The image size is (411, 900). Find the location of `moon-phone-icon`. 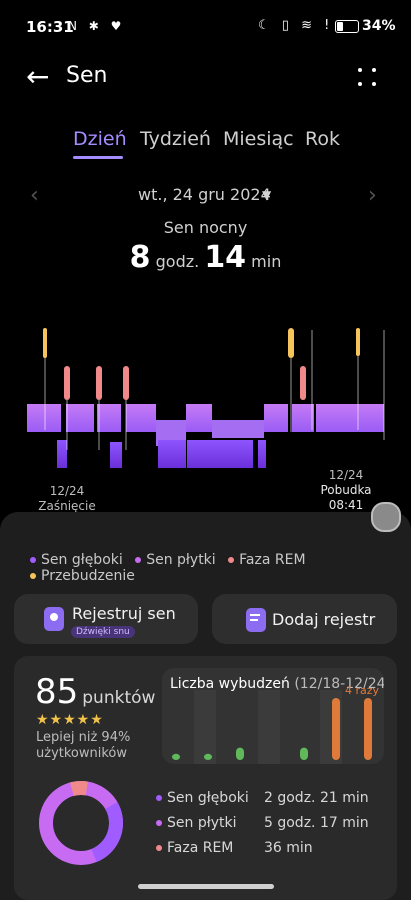

moon-phone-icon is located at coordinates (54, 619).